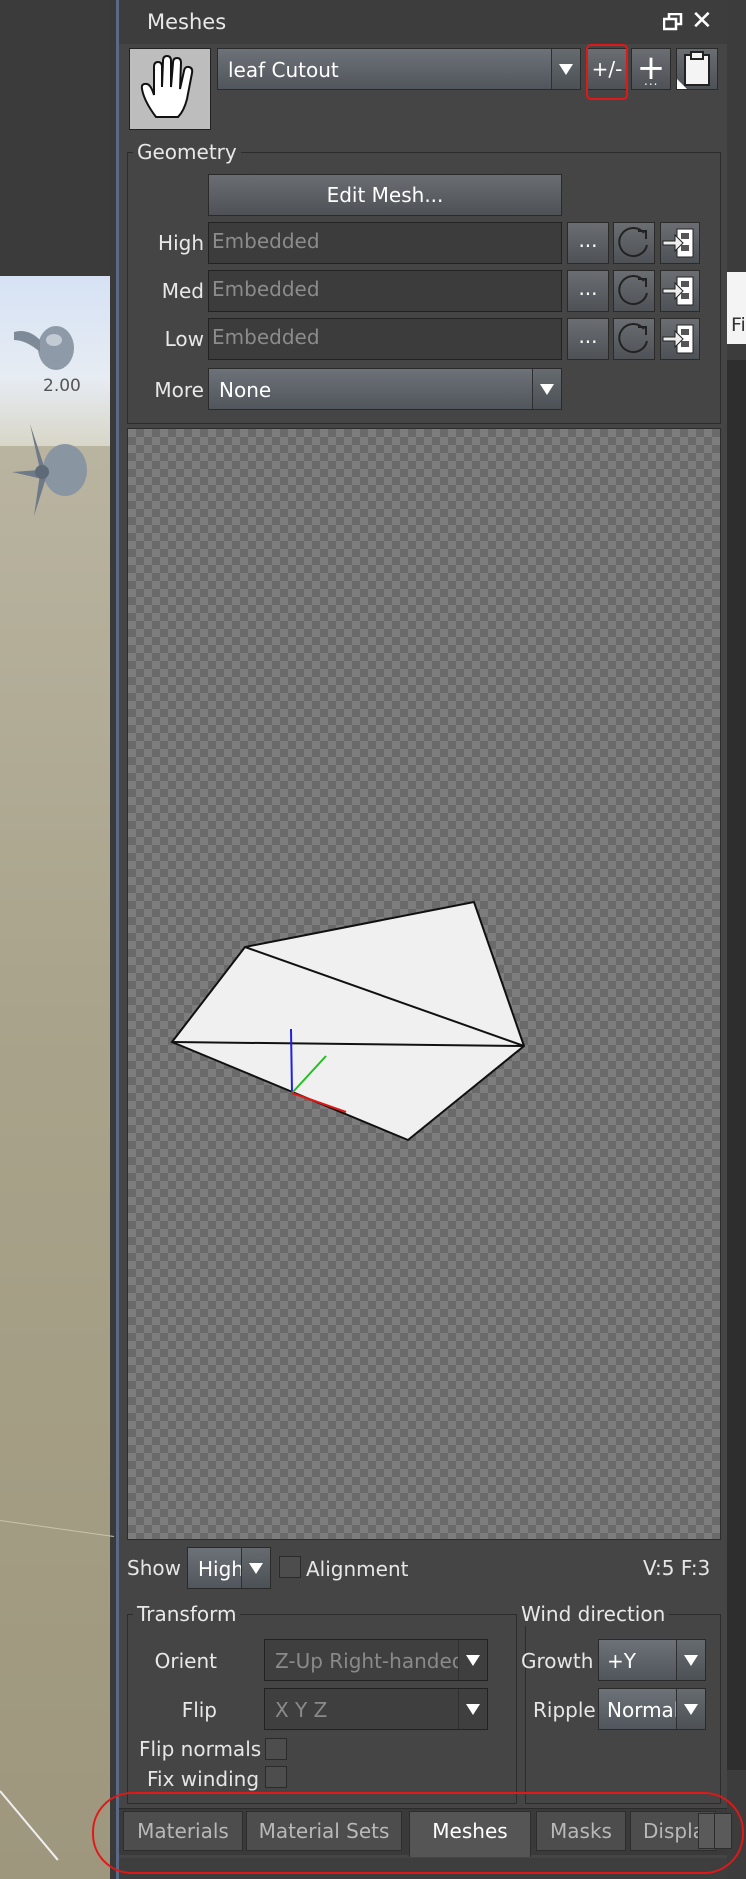 The image size is (746, 1879). I want to click on more-label: More, so click(179, 390).